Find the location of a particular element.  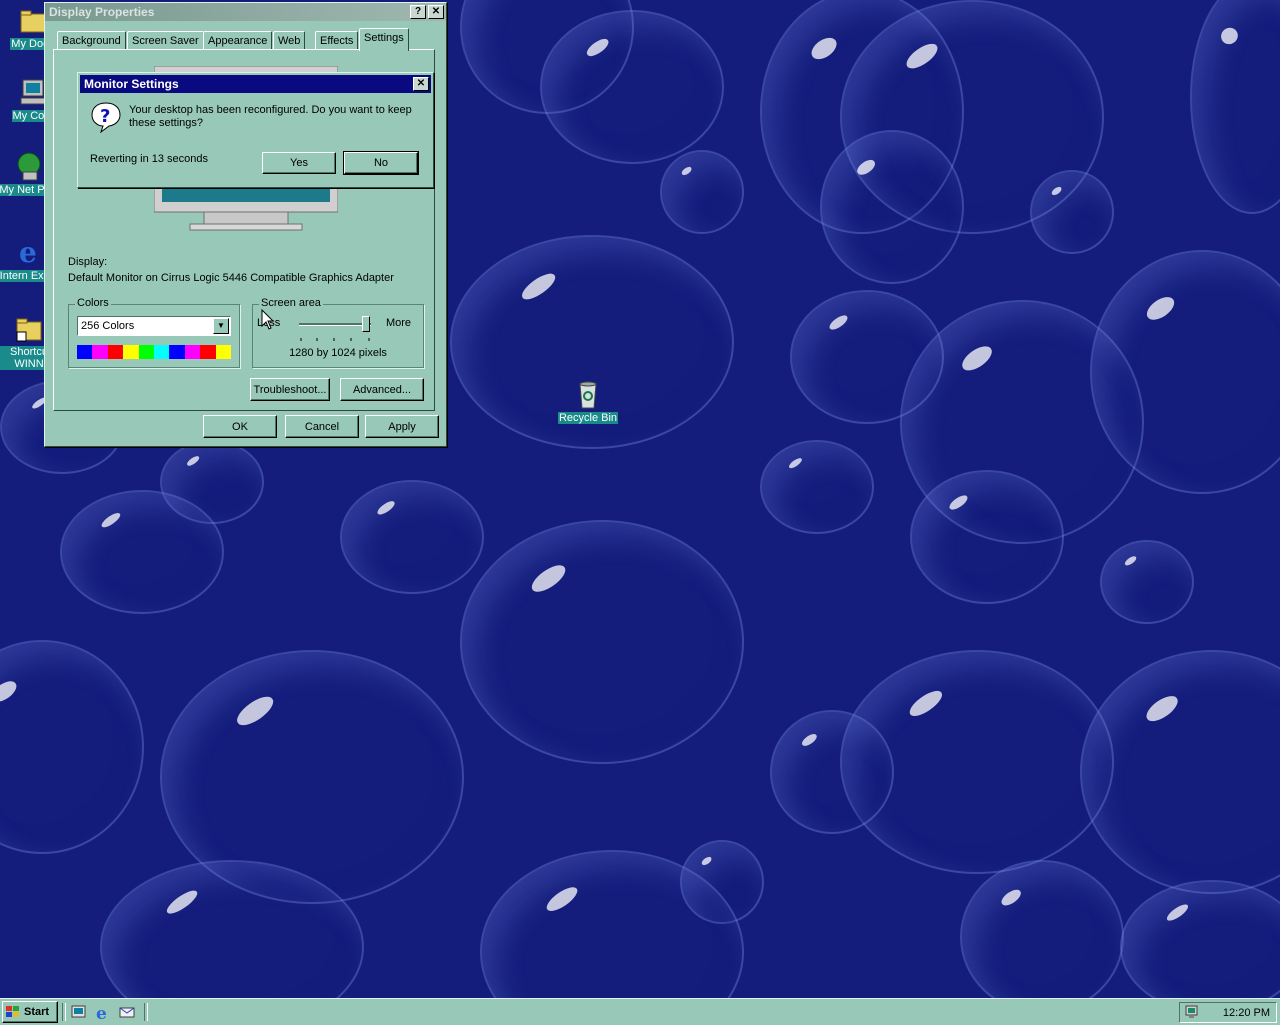

internet-explorer-quicklaunch-icon: e is located at coordinates (103, 1013).